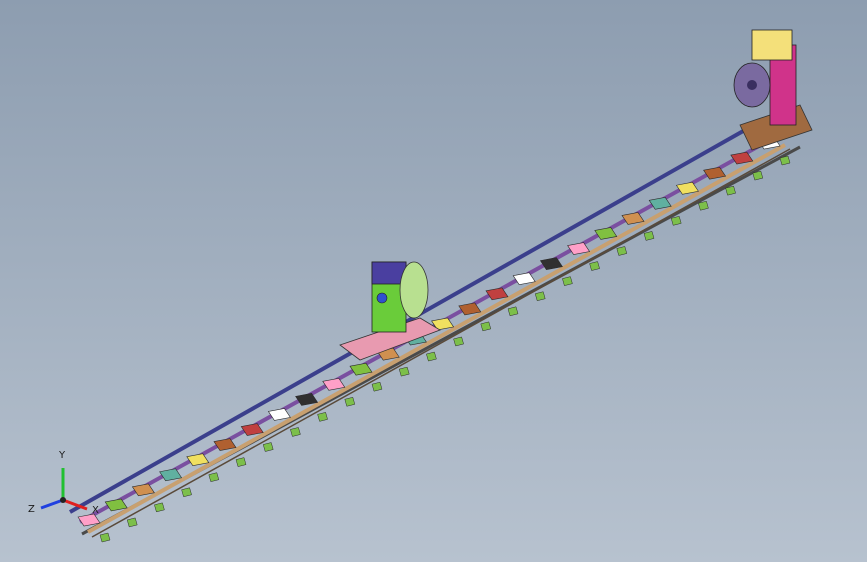 Image resolution: width=867 pixels, height=562 pixels. Describe the element at coordinates (773, 90) in the screenshot. I see `headstock-positioner` at that location.